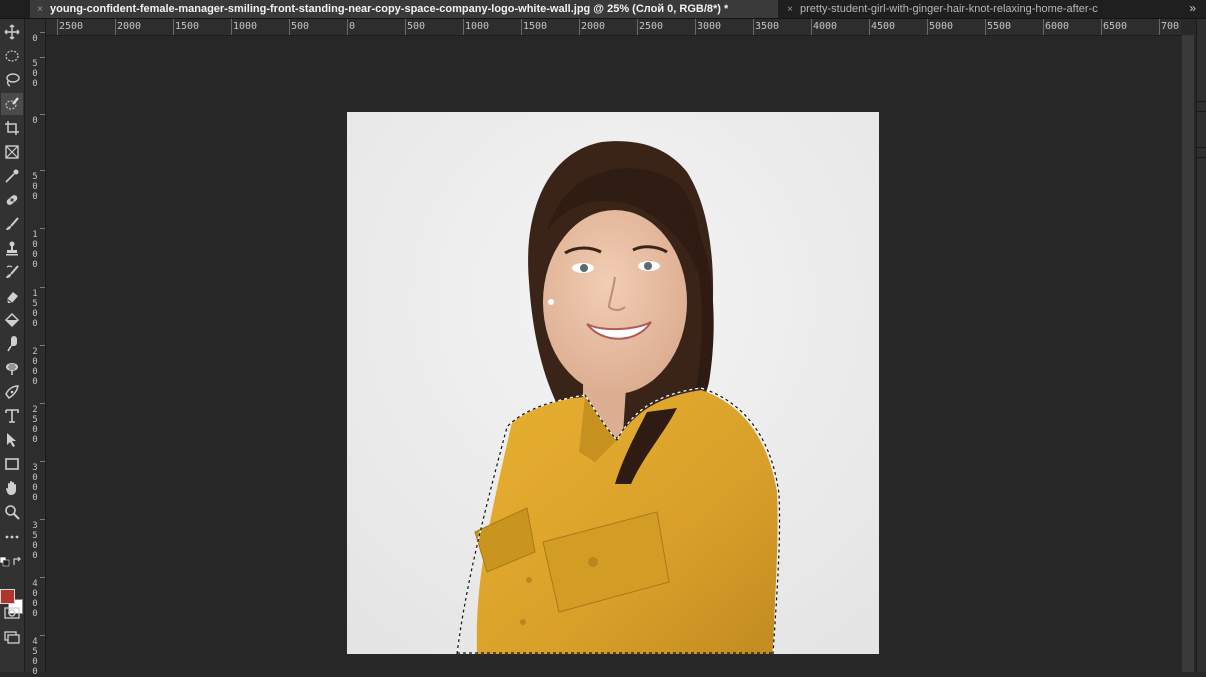 Image resolution: width=1206 pixels, height=677 pixels. I want to click on collapsed-panels-strip, so click(1201, 345).